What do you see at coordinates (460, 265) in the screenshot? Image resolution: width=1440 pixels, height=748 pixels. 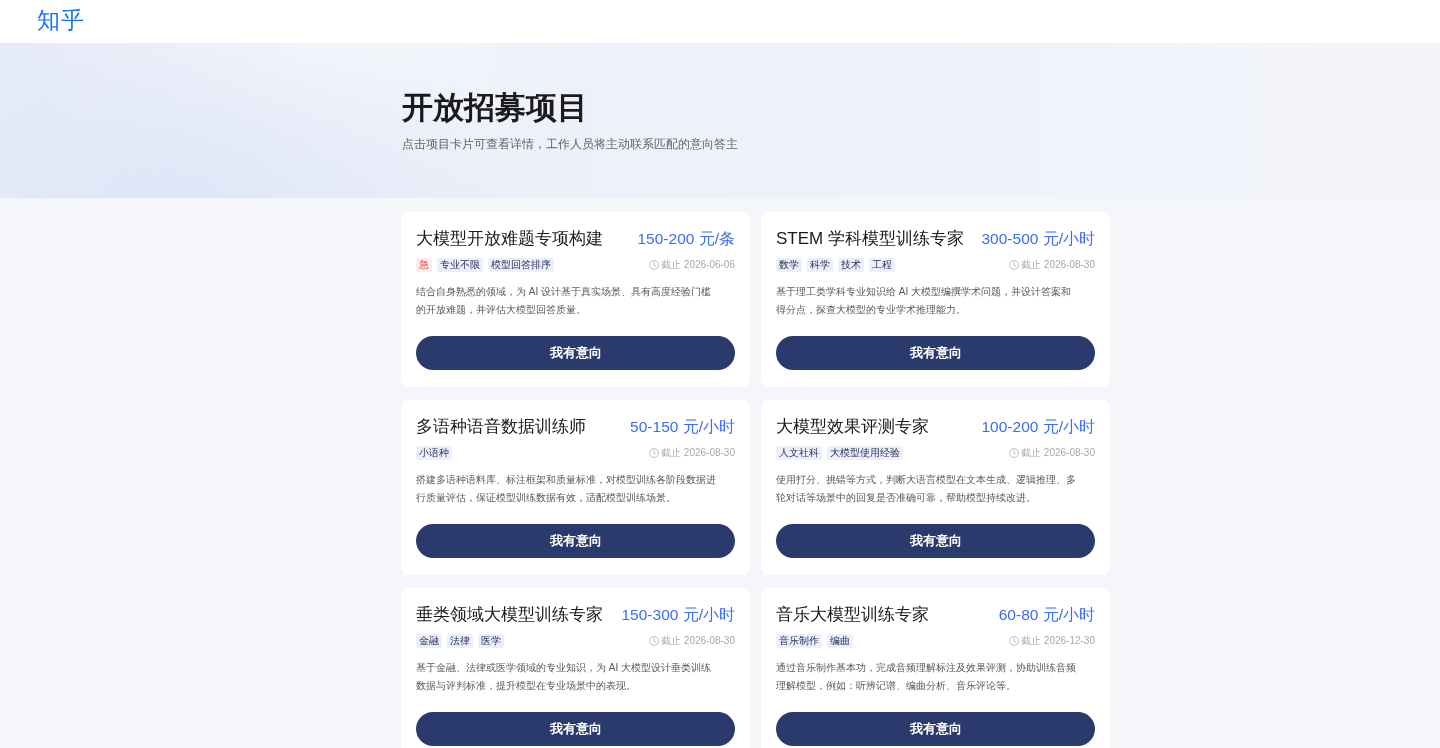 I see `topic-tag: 专业不限` at bounding box center [460, 265].